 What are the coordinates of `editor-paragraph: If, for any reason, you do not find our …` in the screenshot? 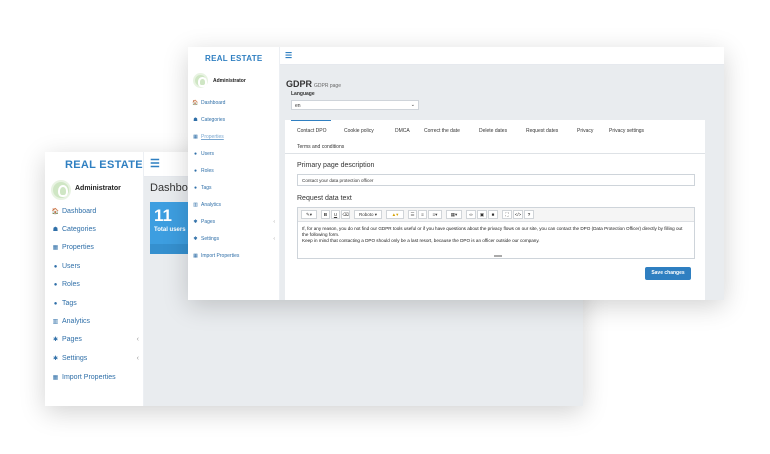 It's located at (492, 232).